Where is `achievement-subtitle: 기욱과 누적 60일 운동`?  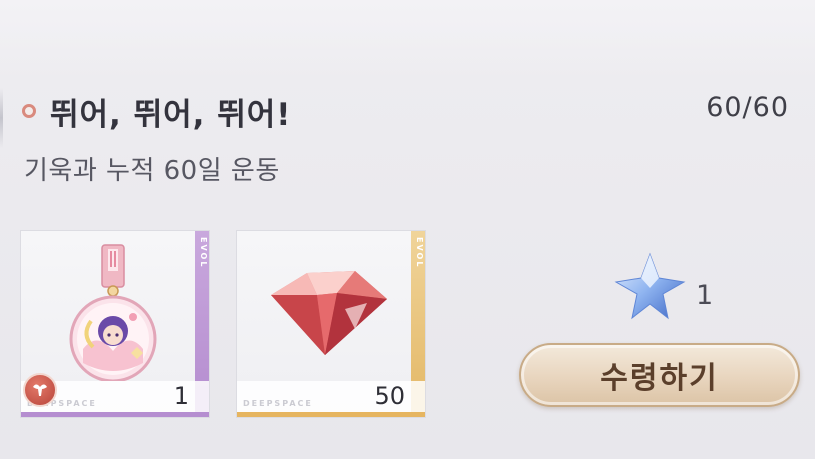 achievement-subtitle: 기욱과 누적 60일 운동 is located at coordinates (152, 171).